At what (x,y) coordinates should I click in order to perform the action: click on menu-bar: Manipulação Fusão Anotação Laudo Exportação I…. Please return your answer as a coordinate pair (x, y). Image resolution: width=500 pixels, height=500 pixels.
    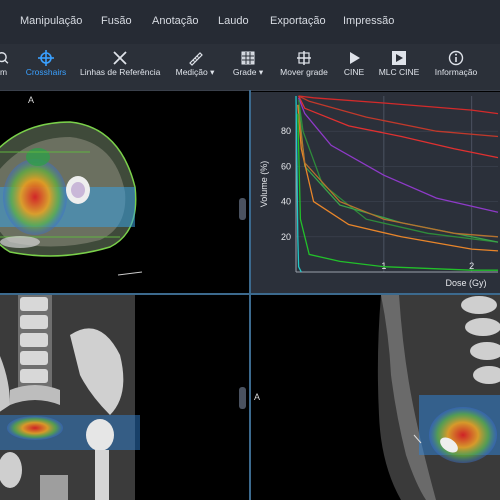
    Looking at the image, I should click on (250, 22).